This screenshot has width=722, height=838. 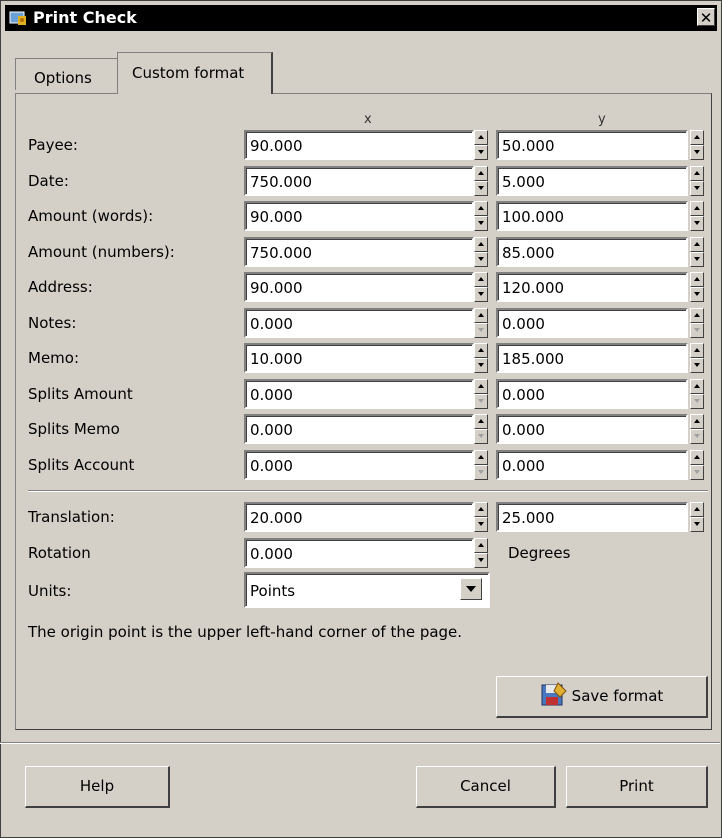 I want to click on translation-x-field: 20.000, so click(x=359, y=517).